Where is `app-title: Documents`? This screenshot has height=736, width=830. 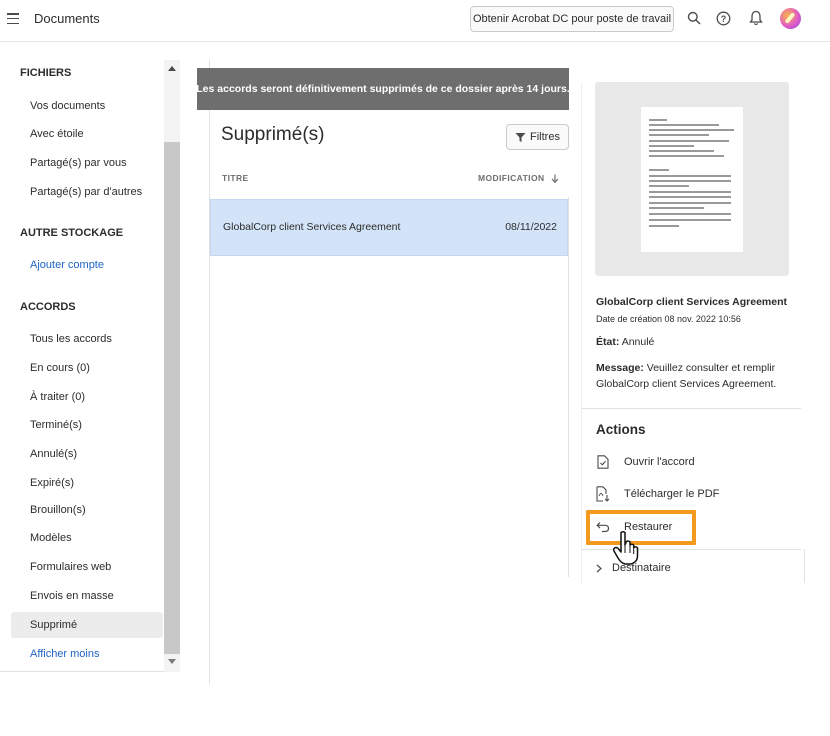 app-title: Documents is located at coordinates (67, 18).